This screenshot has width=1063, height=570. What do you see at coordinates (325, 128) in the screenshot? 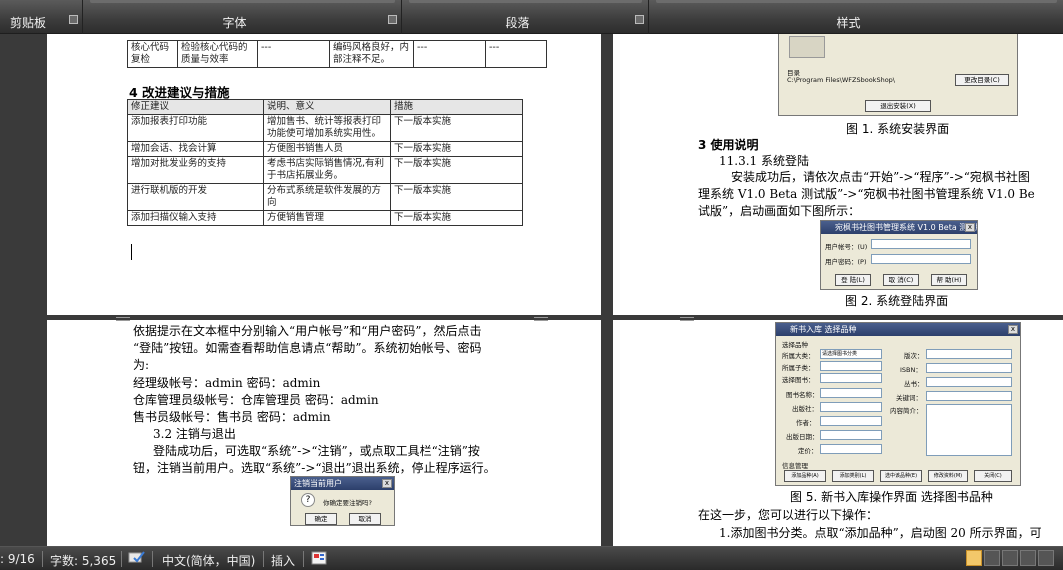
I see `table-row: 添加报表打印功能 增加售书、统计等报表打印功能使可增加系统实用性。 下一版本实施` at bounding box center [325, 128].